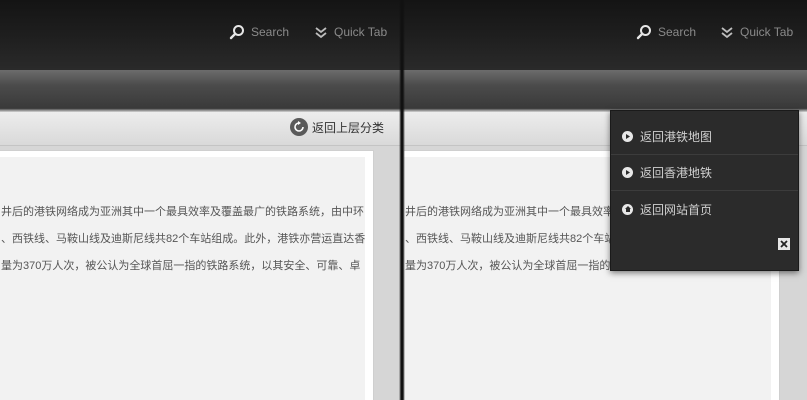 Image resolution: width=807 pixels, height=400 pixels. Describe the element at coordinates (784, 244) in the screenshot. I see `close-icon` at that location.